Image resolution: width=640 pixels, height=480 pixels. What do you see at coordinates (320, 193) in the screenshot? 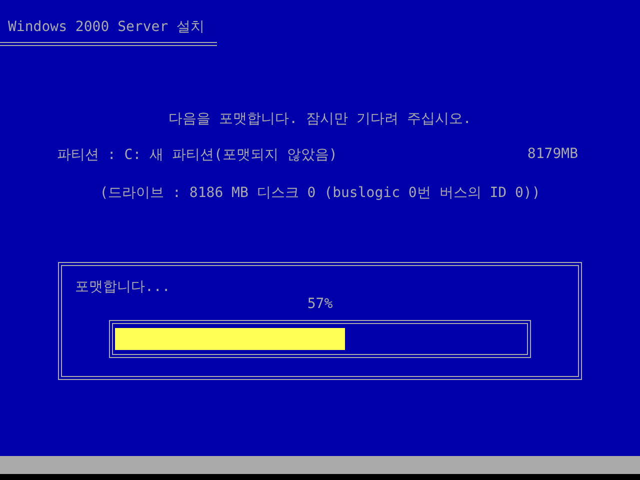
I see `drive-info: (드라이브 : 8186 MB 디스크 0 (buslogic 0번 버스의 ID 0))` at bounding box center [320, 193].